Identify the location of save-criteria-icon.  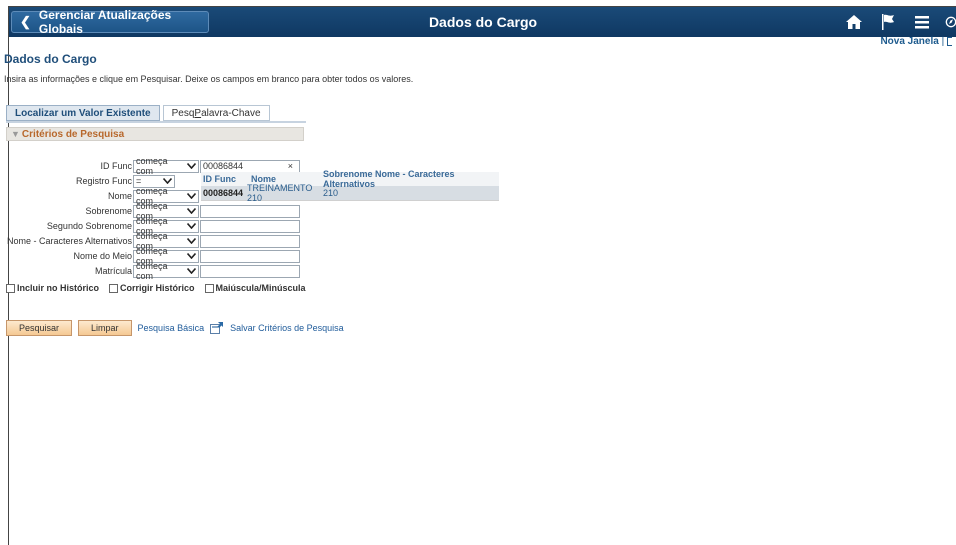
(217, 328).